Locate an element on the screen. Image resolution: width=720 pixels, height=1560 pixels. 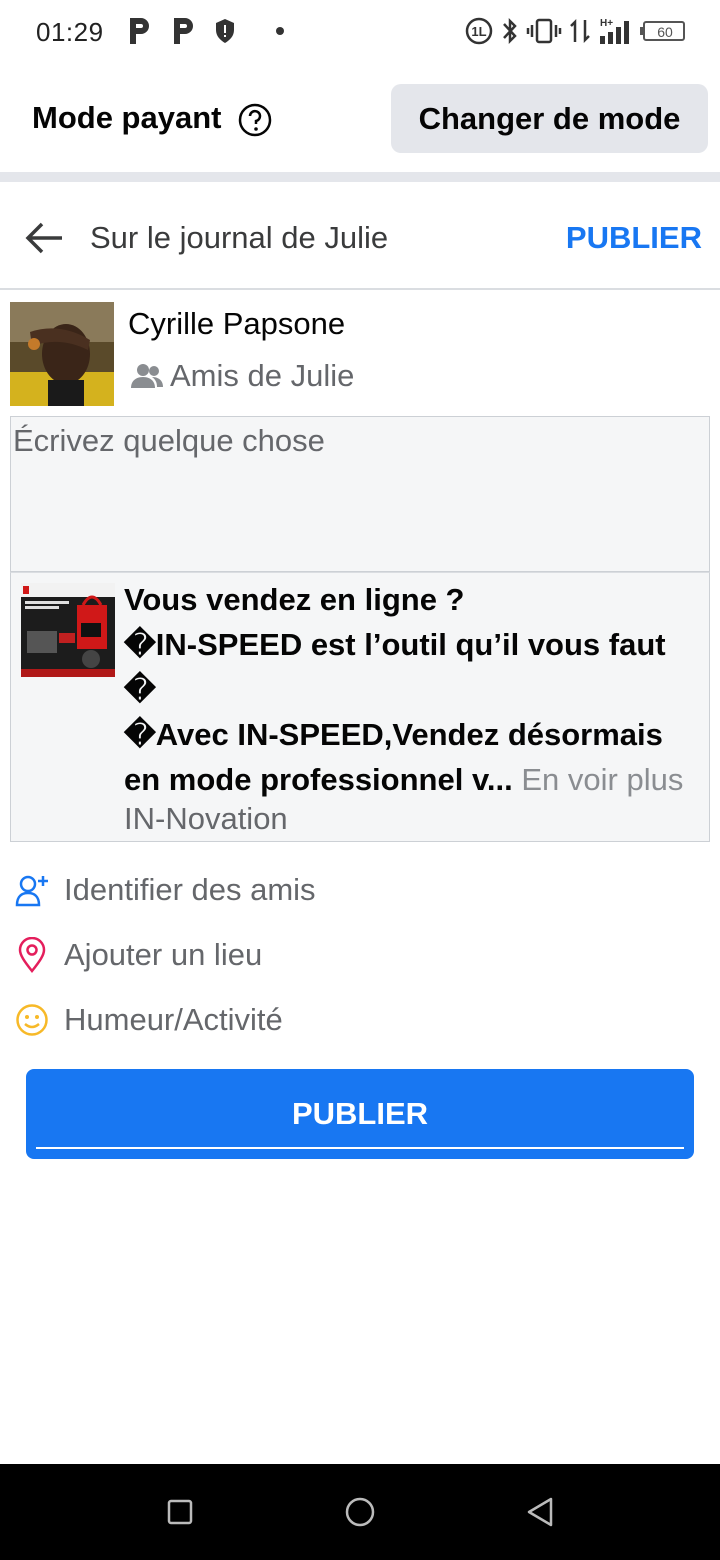
link-line: Vous vendez en ligne ? is located at coordinates (294, 599).